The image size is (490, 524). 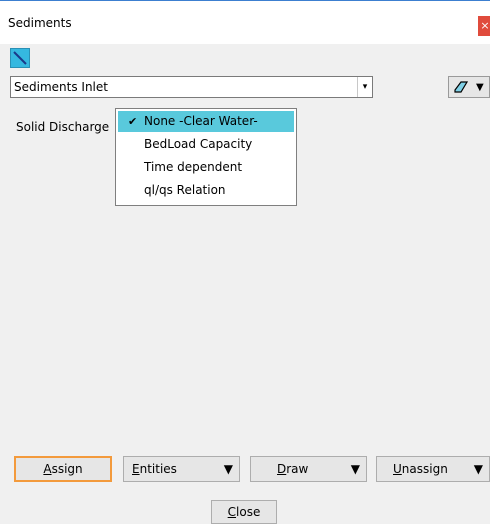 I want to click on option-label: None -Clear Water-, so click(x=201, y=121).